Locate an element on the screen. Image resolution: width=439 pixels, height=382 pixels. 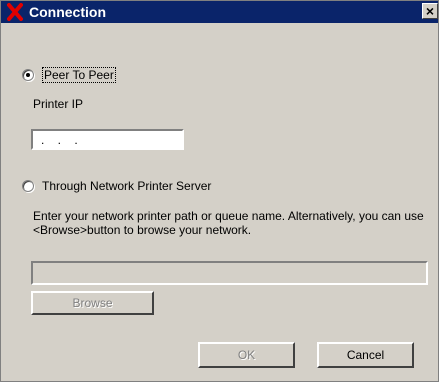
peer-to-peer-label: Peer To Peer is located at coordinates (79, 75).